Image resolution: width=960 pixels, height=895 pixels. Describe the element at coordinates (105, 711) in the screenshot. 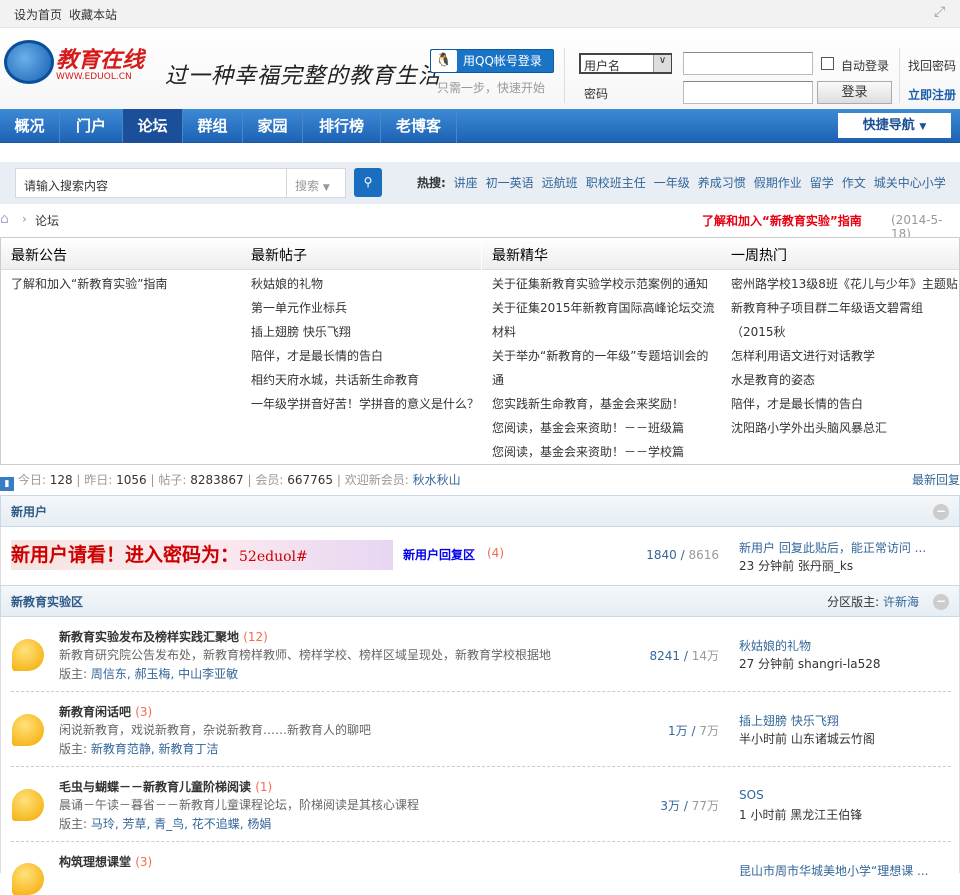

I see `forum-name: 新教育闲话吧 (3)` at that location.